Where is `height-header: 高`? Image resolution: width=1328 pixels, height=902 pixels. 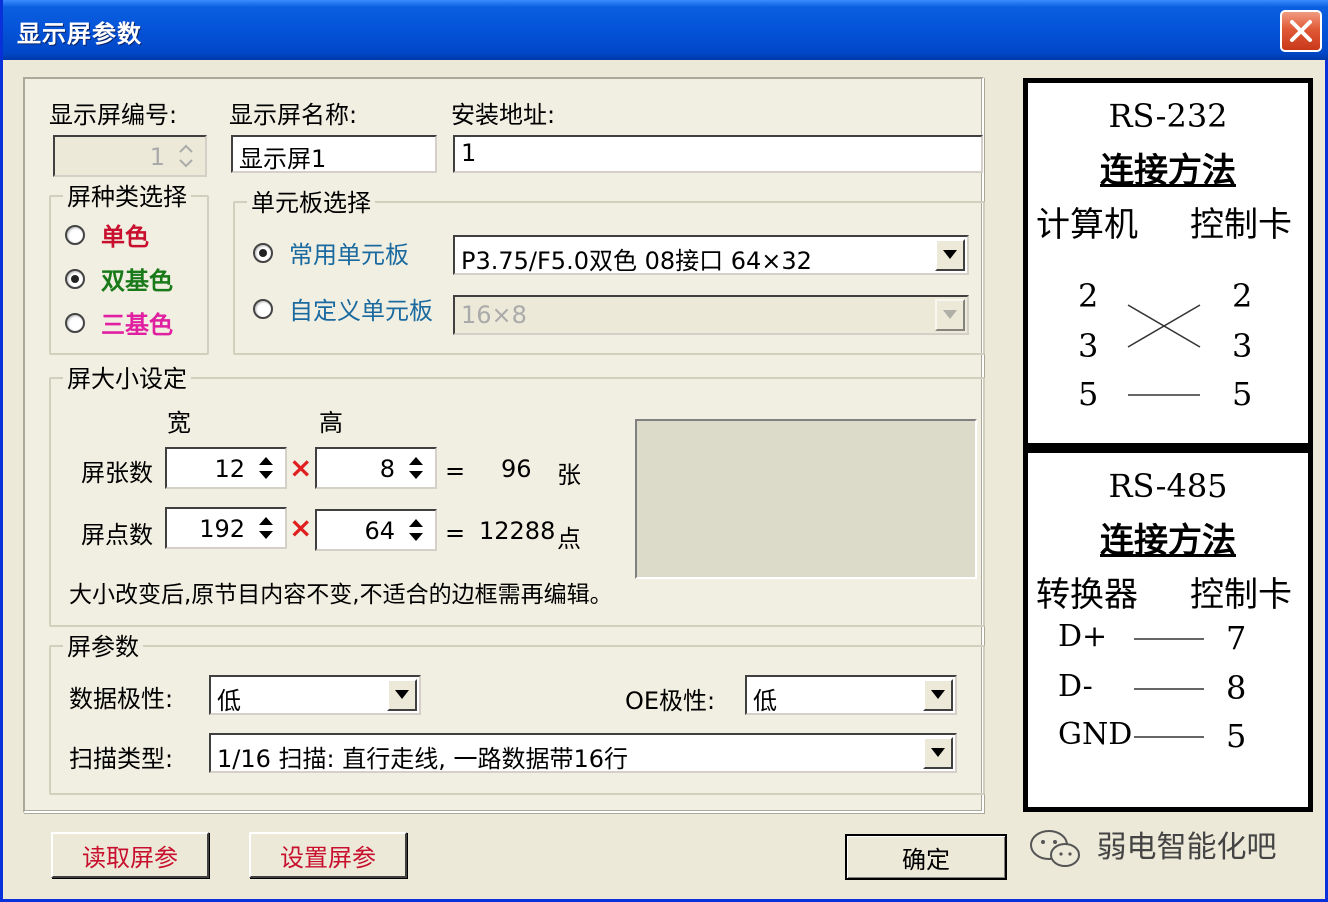
height-header: 高 is located at coordinates (331, 423).